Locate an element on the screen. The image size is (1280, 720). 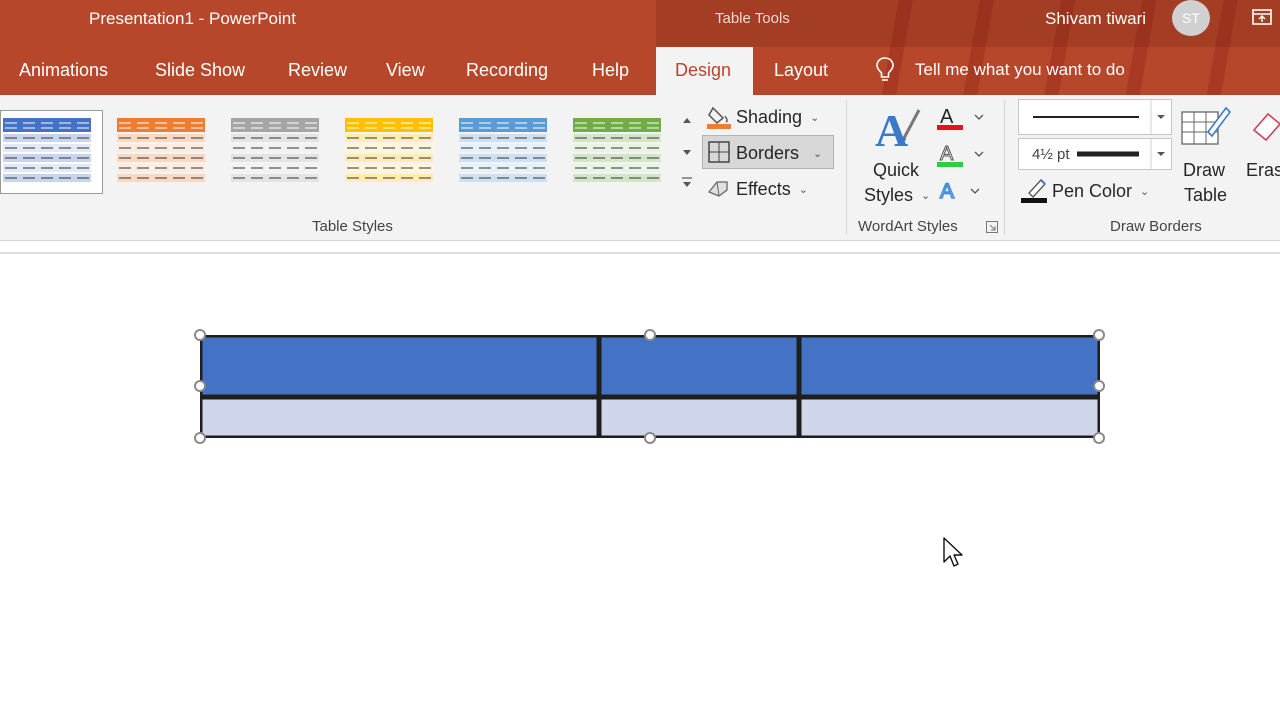
eraser-button: Eras is located at coordinates (1263, 170).